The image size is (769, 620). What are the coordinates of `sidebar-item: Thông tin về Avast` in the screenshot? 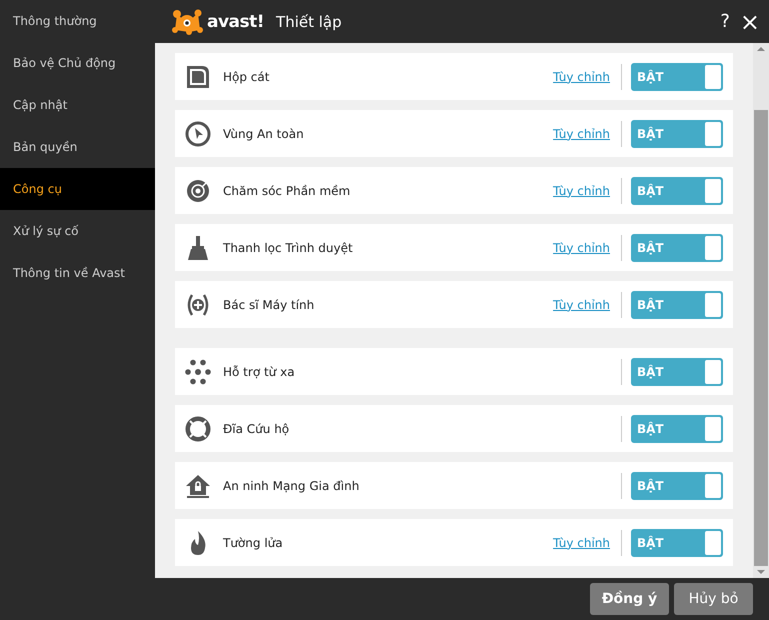 It's located at (77, 273).